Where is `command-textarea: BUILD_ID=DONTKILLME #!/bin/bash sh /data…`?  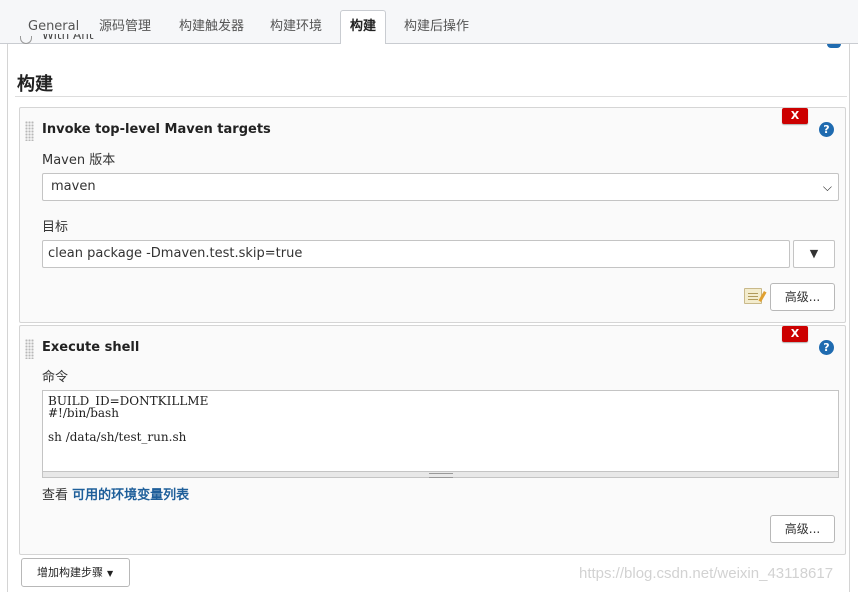 command-textarea: BUILD_ID=DONTKILLME #!/bin/bash sh /data… is located at coordinates (440, 431).